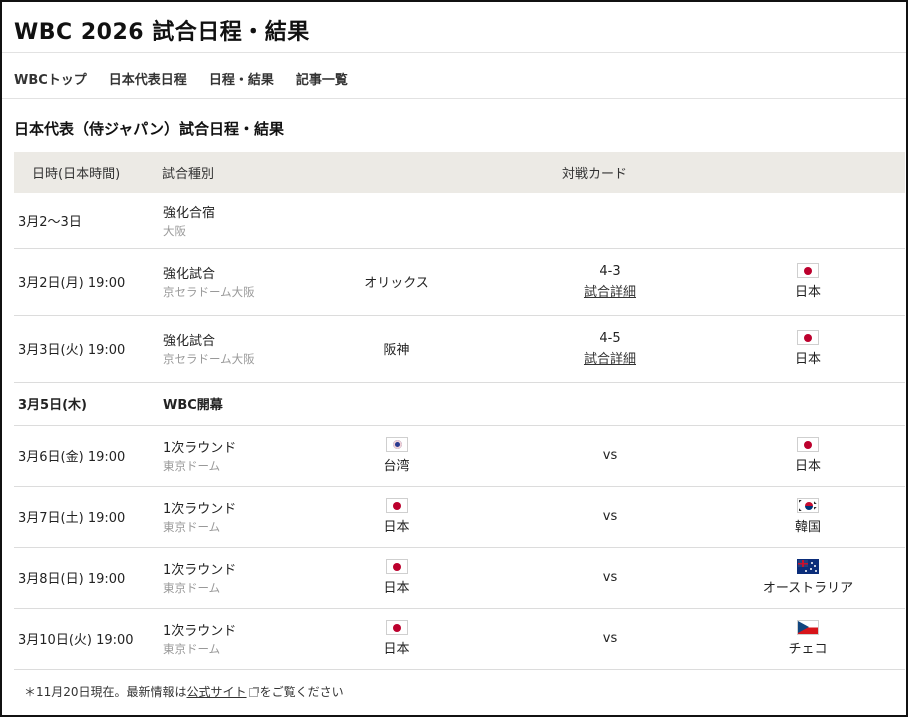 The height and width of the screenshot is (717, 908). I want to click on row-date: 3月5日(木), so click(88, 404).